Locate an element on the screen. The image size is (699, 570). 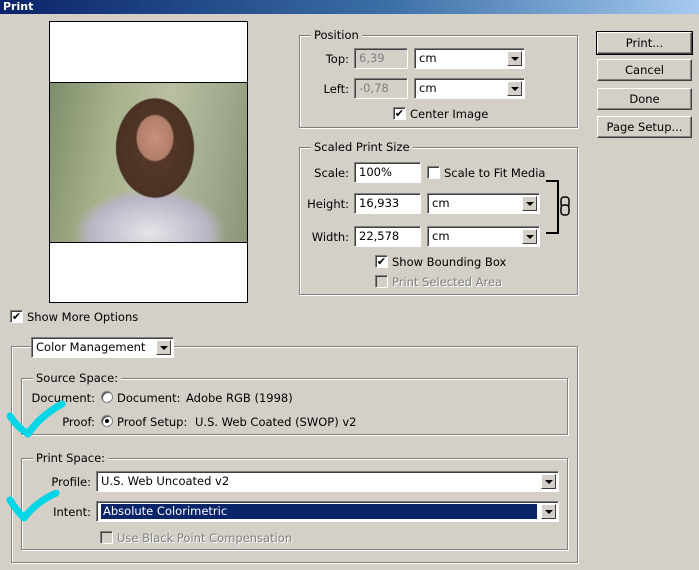
done-button: Done is located at coordinates (644, 99).